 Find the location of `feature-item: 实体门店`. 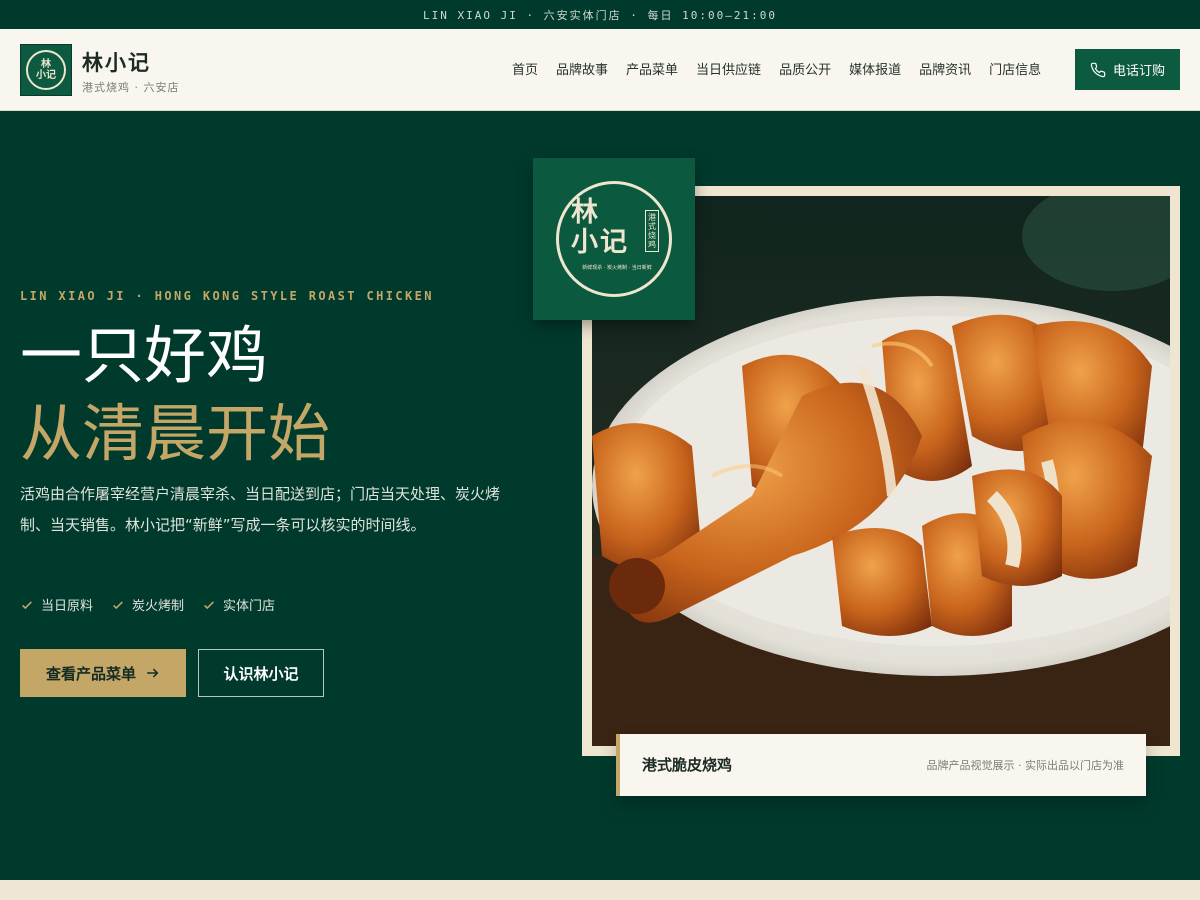

feature-item: 实体门店 is located at coordinates (238, 604).